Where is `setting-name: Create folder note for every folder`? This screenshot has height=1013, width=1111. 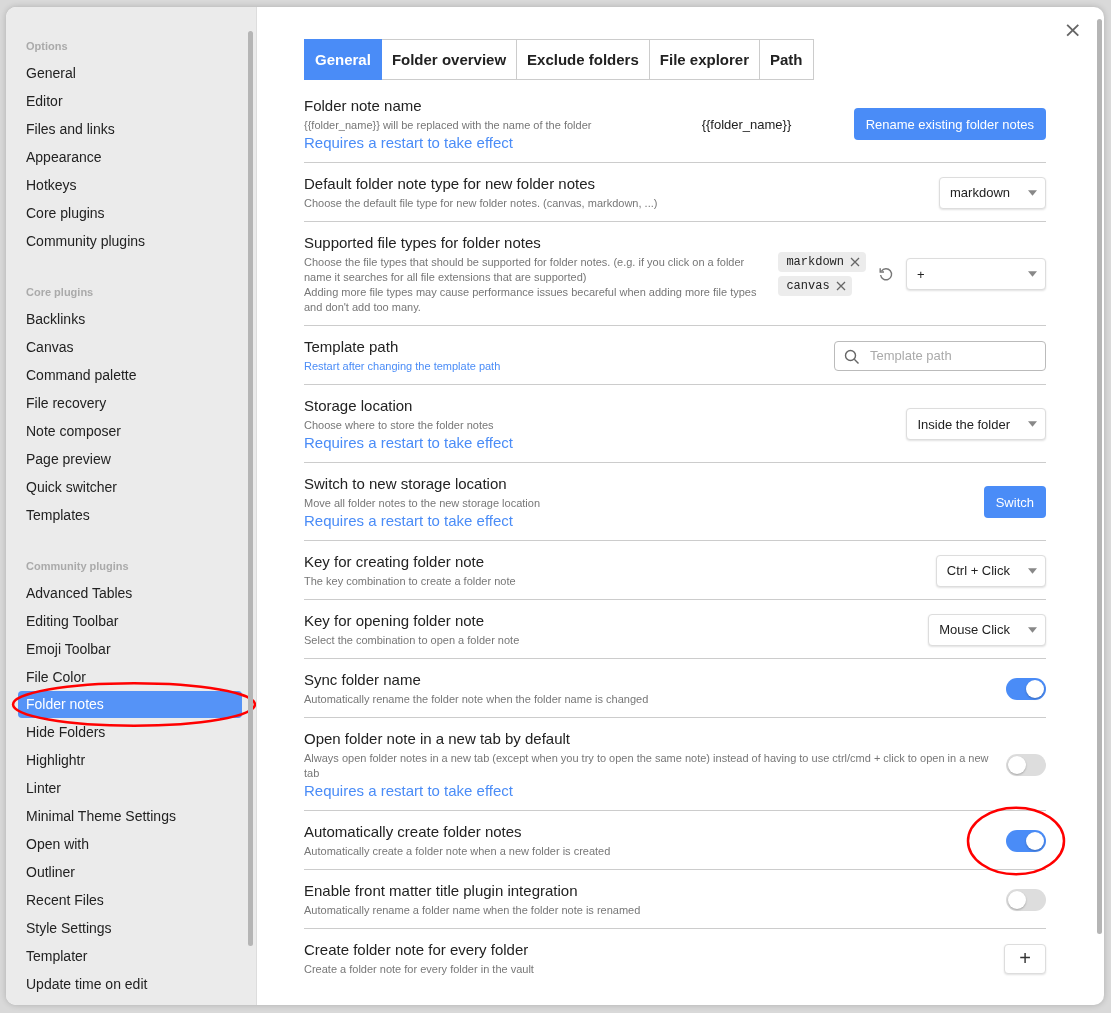 setting-name: Create folder note for every folder is located at coordinates (417, 950).